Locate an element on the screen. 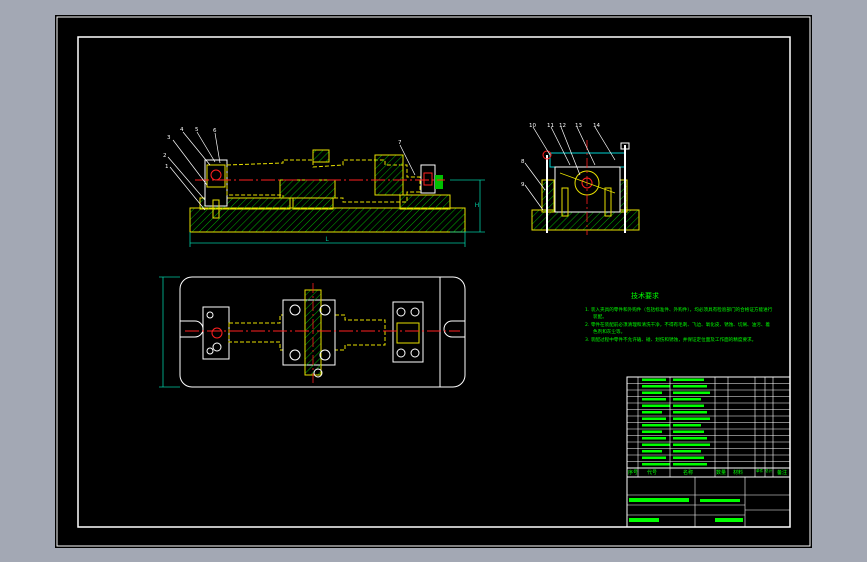 The width and height of the screenshot is (867, 562). height-dimension-text: H is located at coordinates (477, 205).